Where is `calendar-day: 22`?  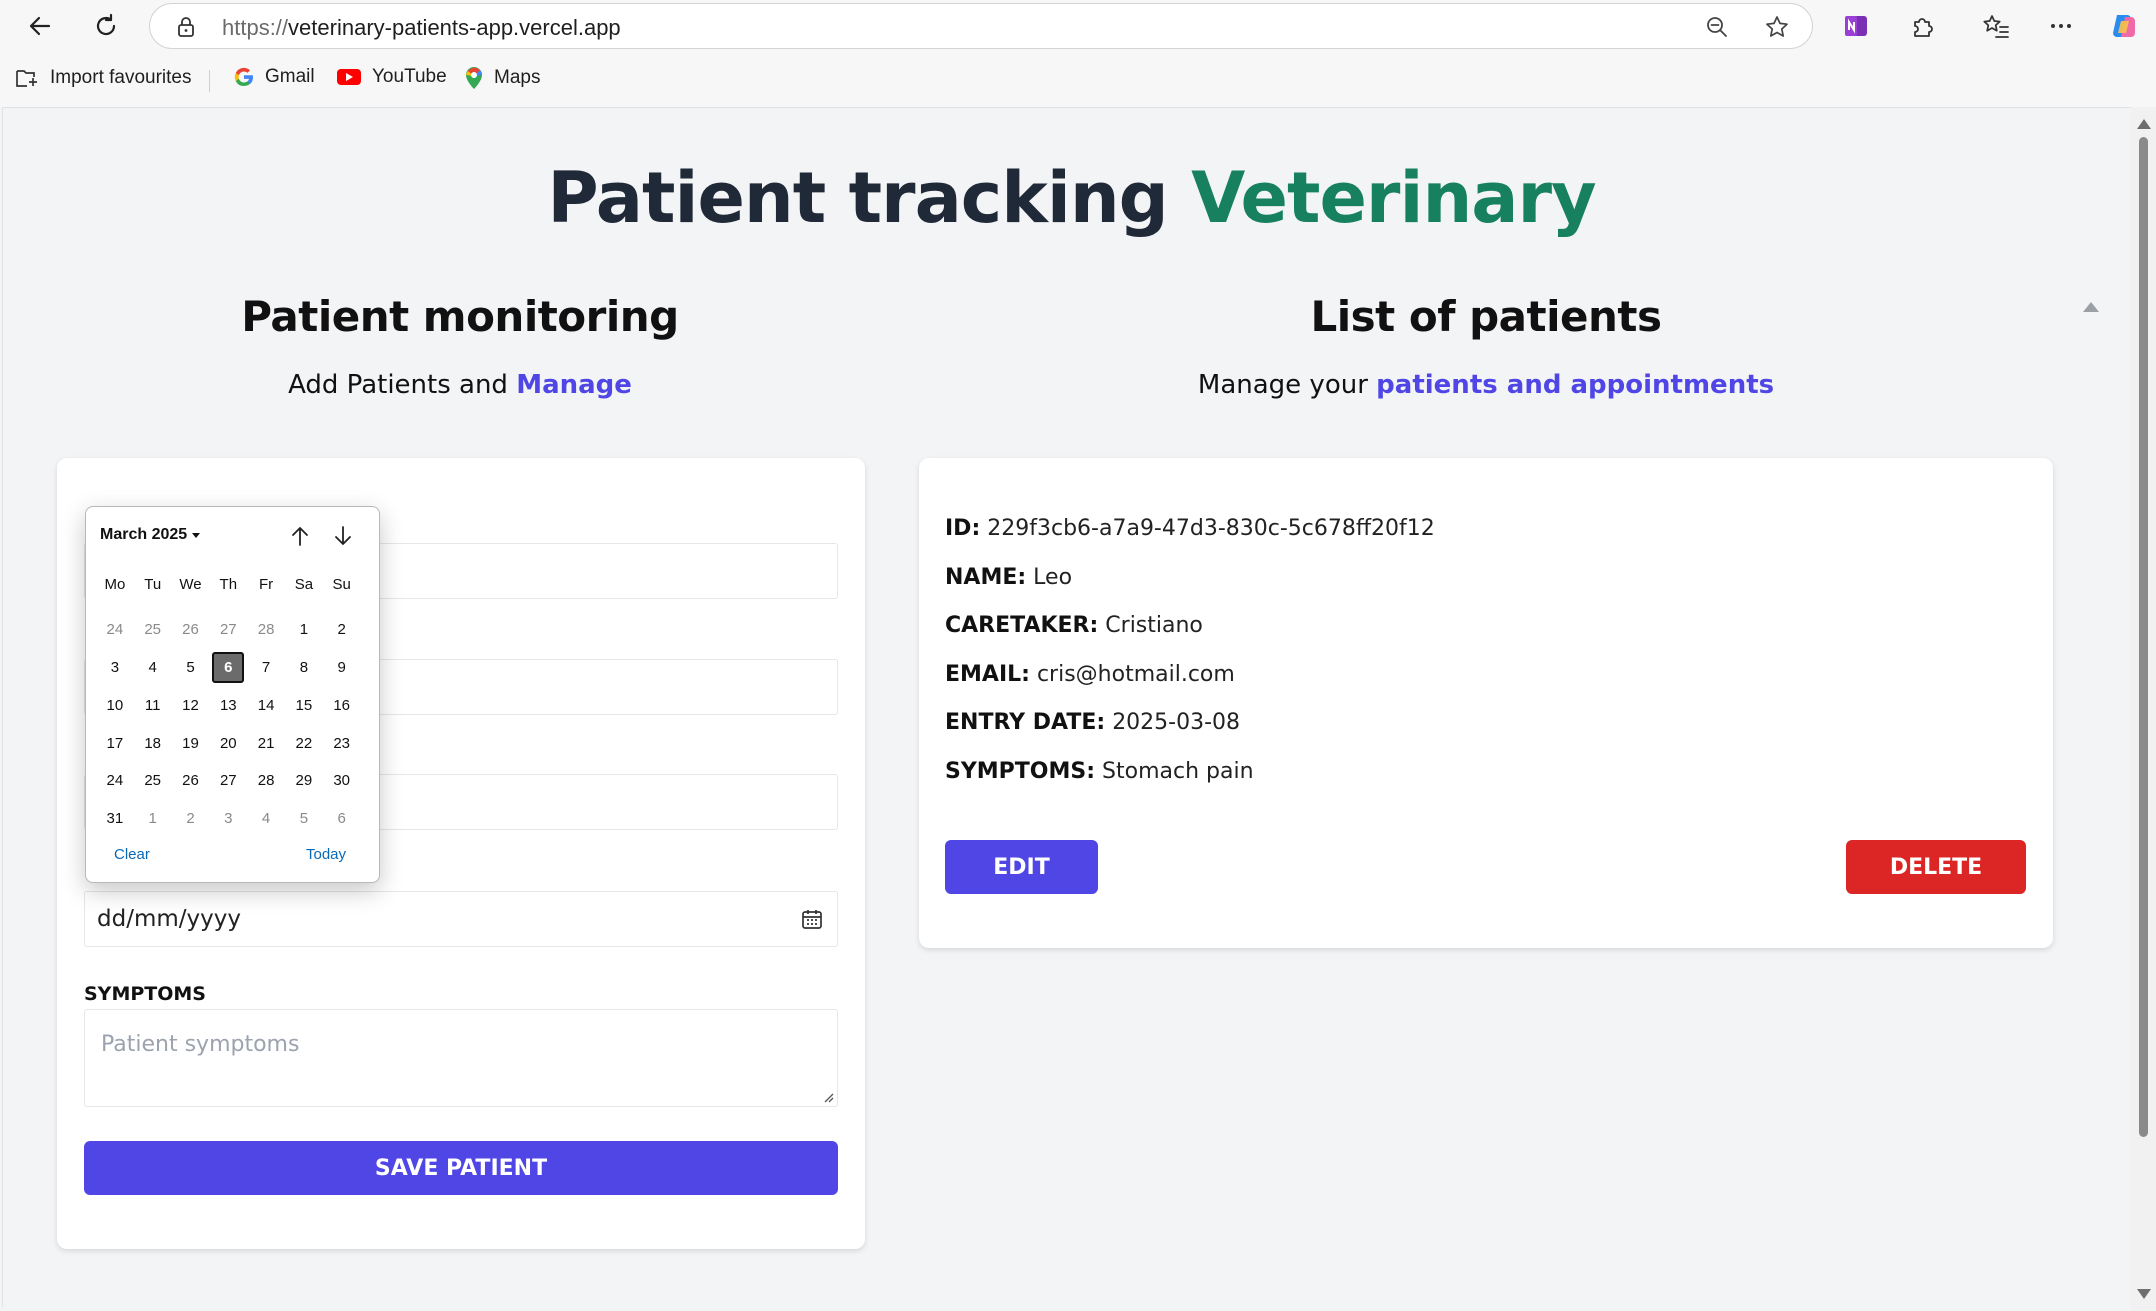
calendar-day: 22 is located at coordinates (304, 743).